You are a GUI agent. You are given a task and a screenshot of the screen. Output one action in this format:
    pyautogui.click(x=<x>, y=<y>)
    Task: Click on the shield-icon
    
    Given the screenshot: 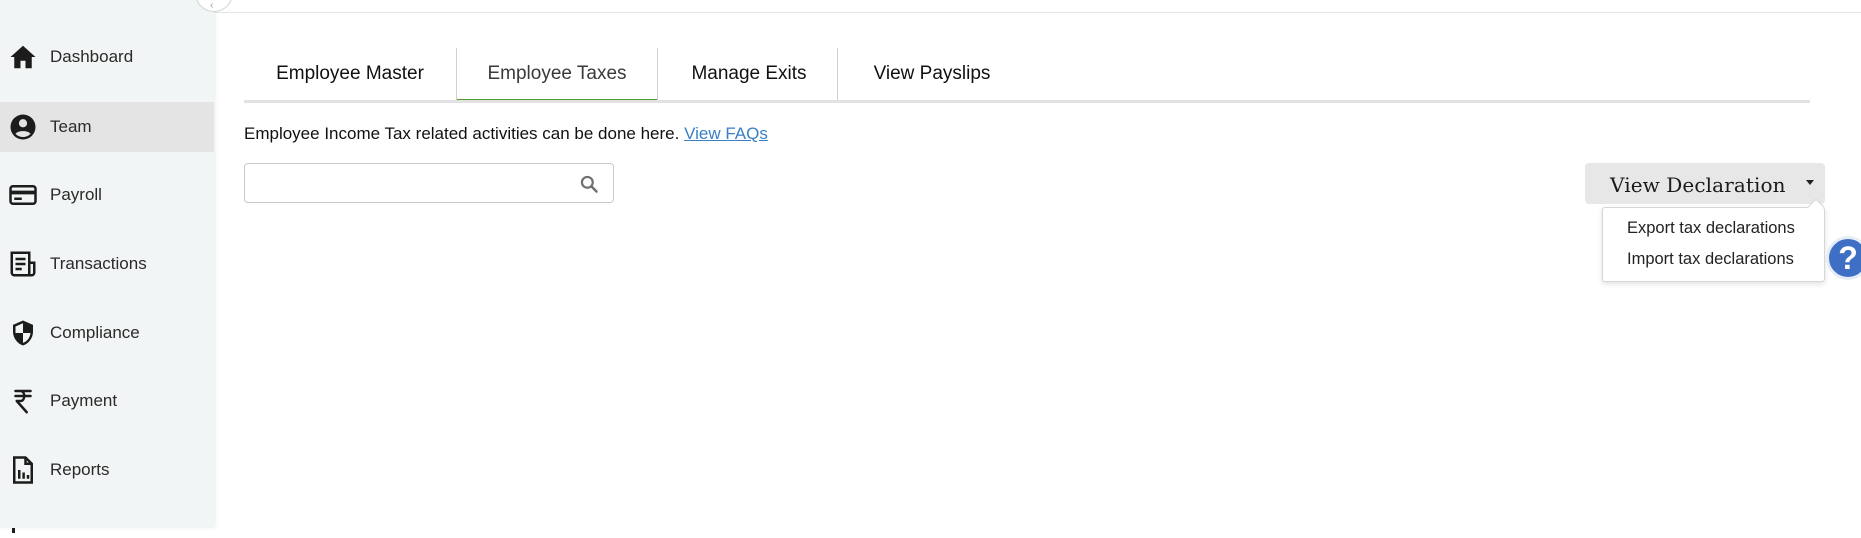 What is the action you would take?
    pyautogui.click(x=23, y=333)
    